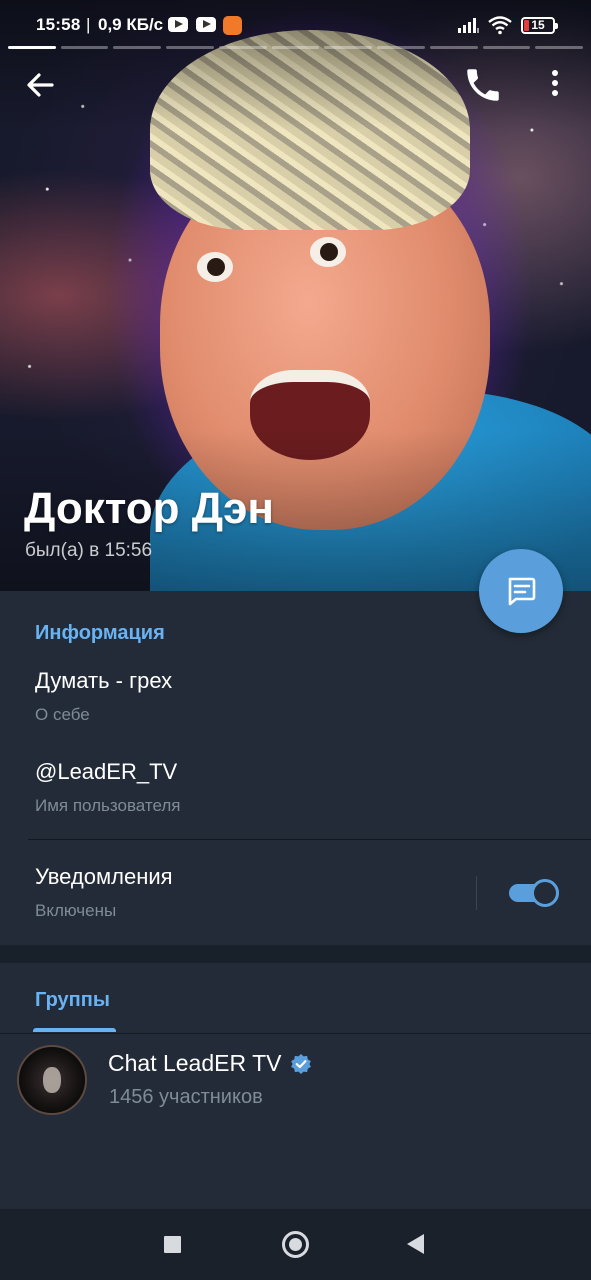 This screenshot has height=1280, width=591. Describe the element at coordinates (295, 25) in the screenshot. I see `status-bar: 15:58 | 0,9 КБ/с 15` at that location.